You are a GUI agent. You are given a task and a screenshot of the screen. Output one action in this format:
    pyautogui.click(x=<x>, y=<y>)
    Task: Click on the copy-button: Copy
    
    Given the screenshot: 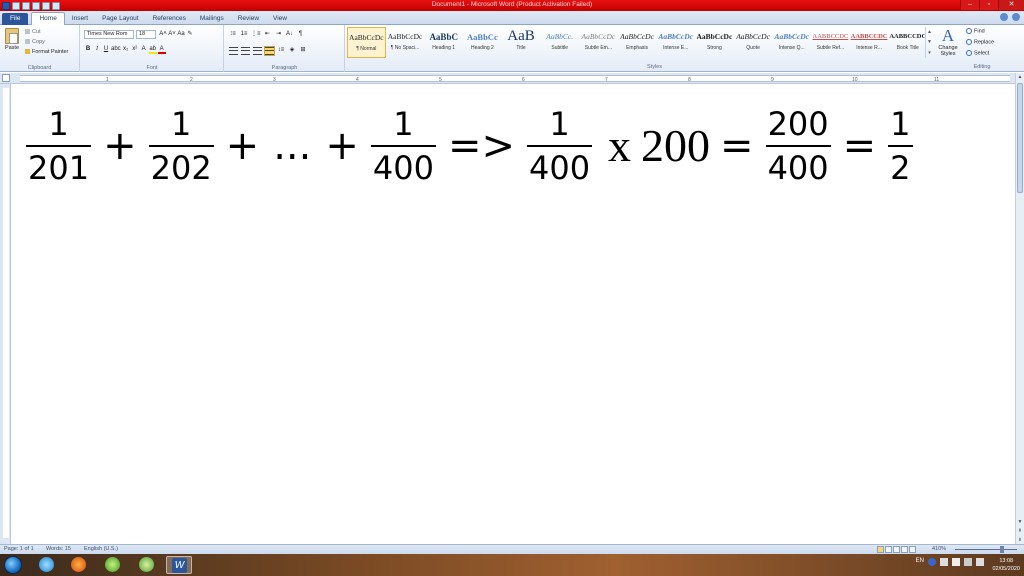 What is the action you would take?
    pyautogui.click(x=35, y=42)
    